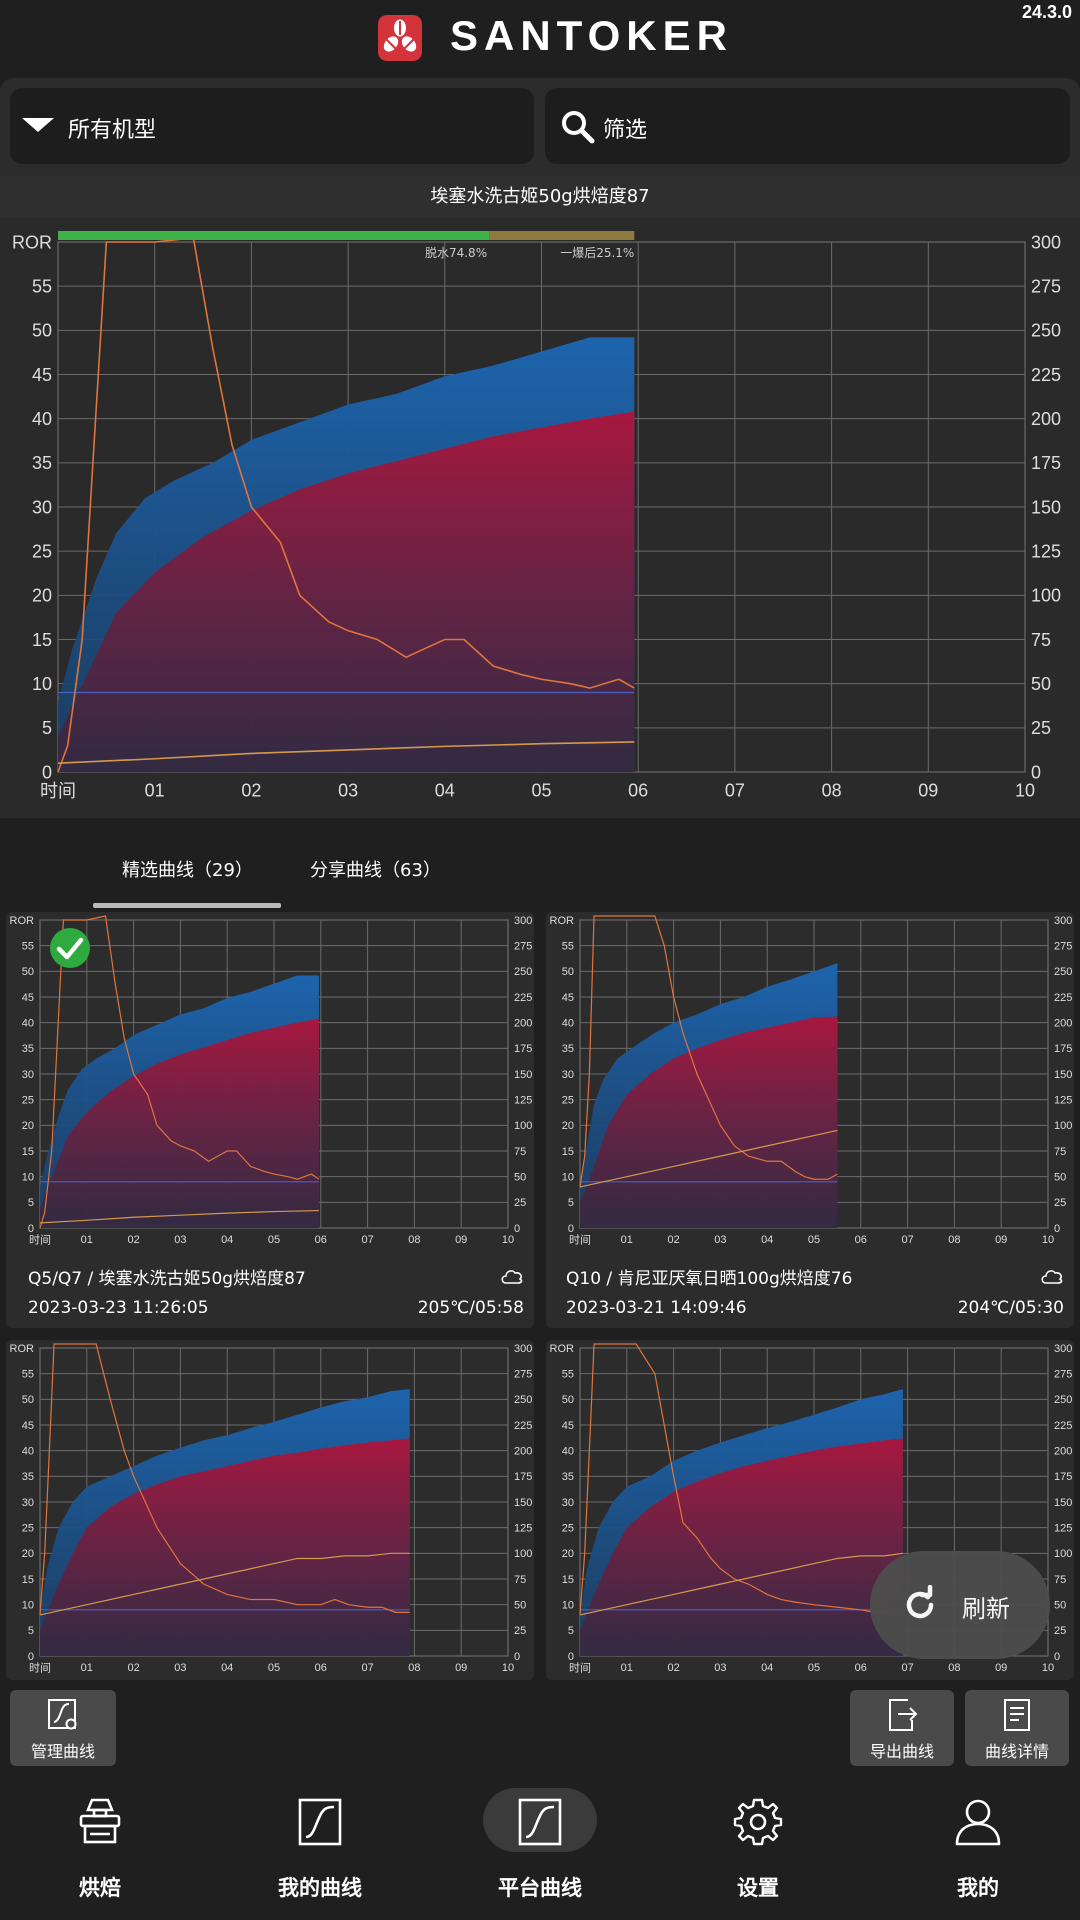  I want to click on x-tick-label: 02, so click(251, 790).